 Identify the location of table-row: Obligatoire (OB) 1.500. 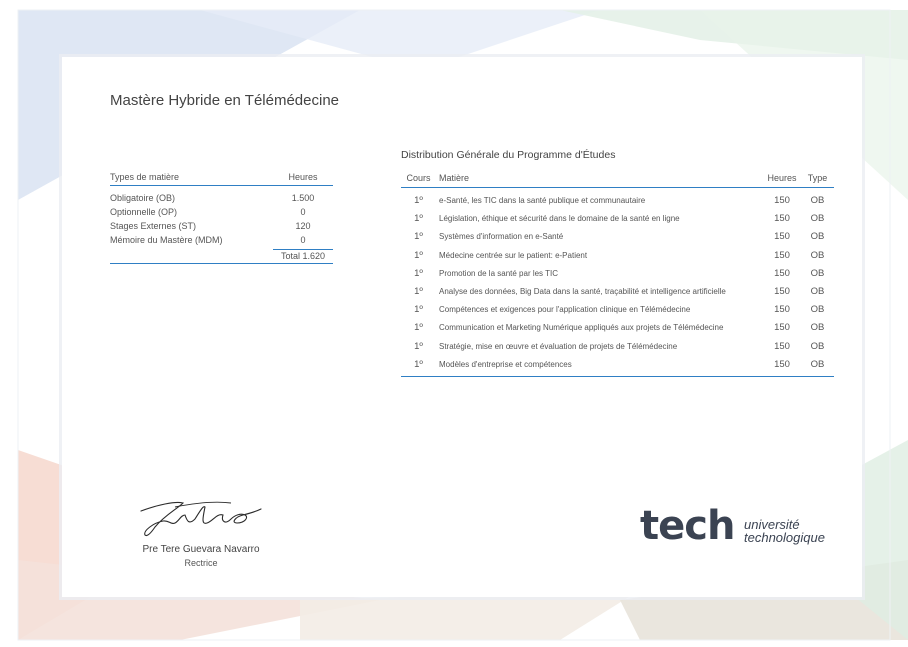
(221, 198).